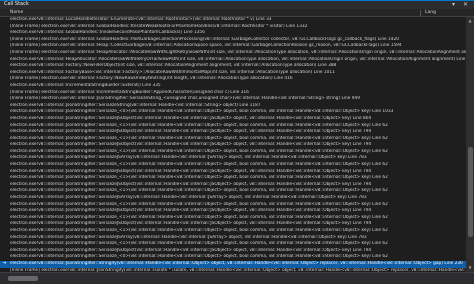 The image size is (474, 284). What do you see at coordinates (237, 4) in the screenshot?
I see `call-stack-titlebar: Call Stack ▾ ✕` at bounding box center [237, 4].